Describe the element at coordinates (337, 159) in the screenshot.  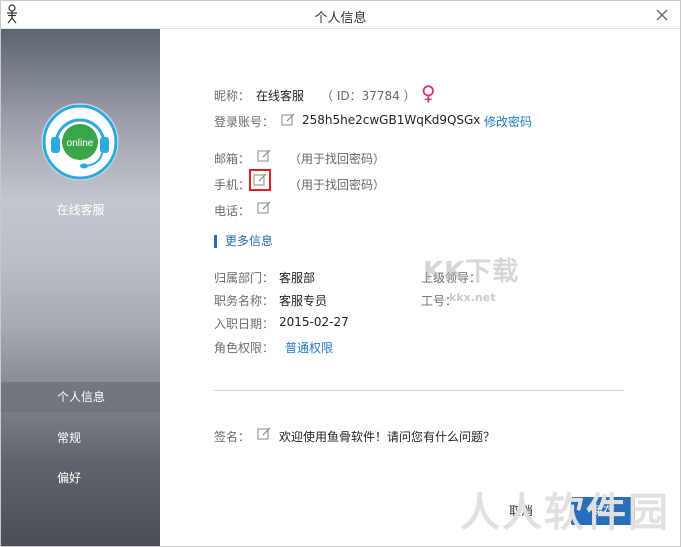
I see `email-hint: （用于找回密码）` at that location.